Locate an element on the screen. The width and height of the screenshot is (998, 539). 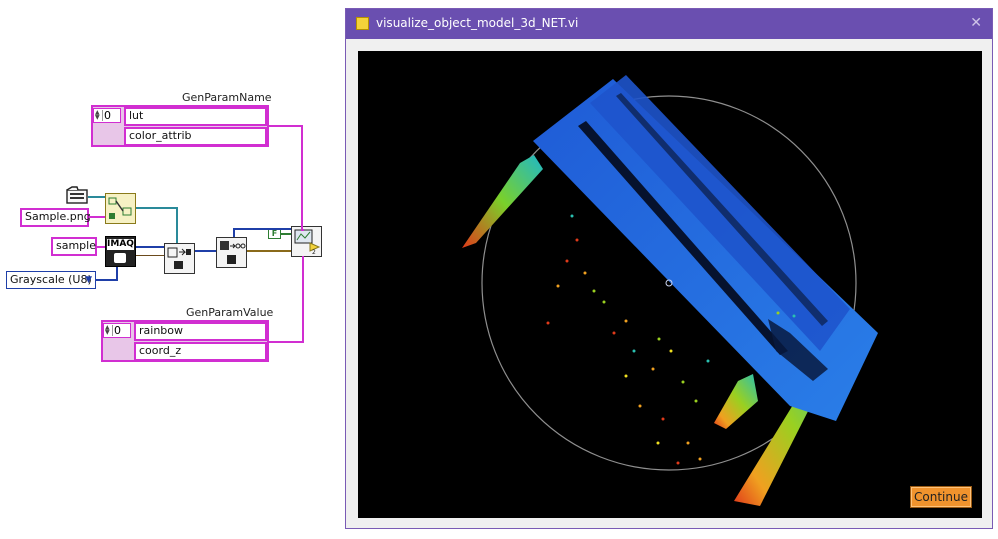
svg-text: 2 is located at coordinates (314, 252).